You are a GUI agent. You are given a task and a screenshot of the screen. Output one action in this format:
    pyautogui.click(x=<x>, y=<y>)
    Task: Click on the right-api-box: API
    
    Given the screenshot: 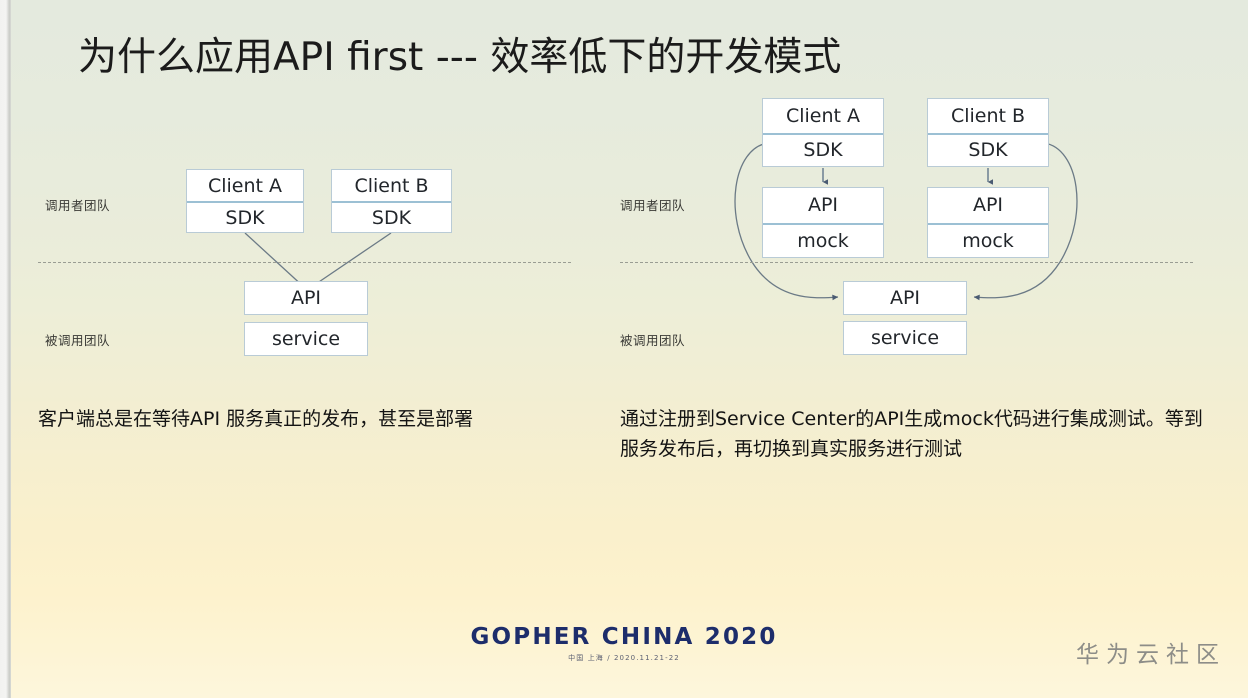 What is the action you would take?
    pyautogui.click(x=905, y=298)
    